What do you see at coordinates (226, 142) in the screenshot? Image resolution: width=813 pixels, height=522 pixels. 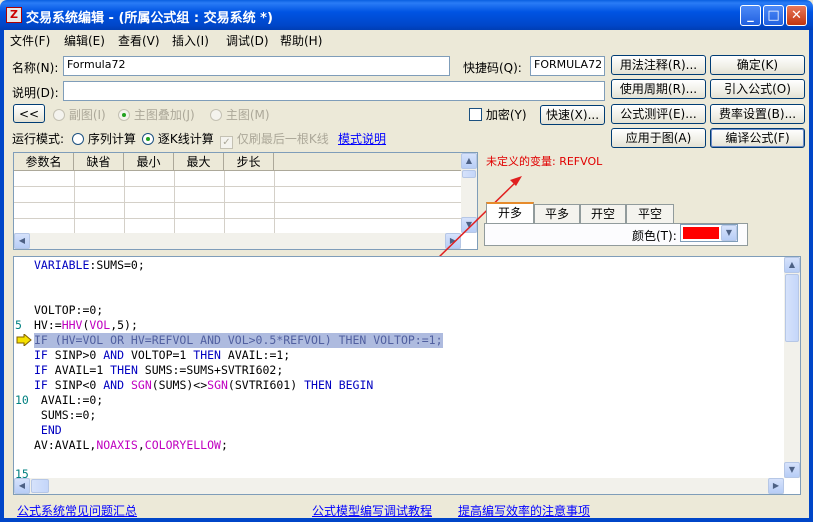 I see `refresh-last-bar-checkbox: ✓` at bounding box center [226, 142].